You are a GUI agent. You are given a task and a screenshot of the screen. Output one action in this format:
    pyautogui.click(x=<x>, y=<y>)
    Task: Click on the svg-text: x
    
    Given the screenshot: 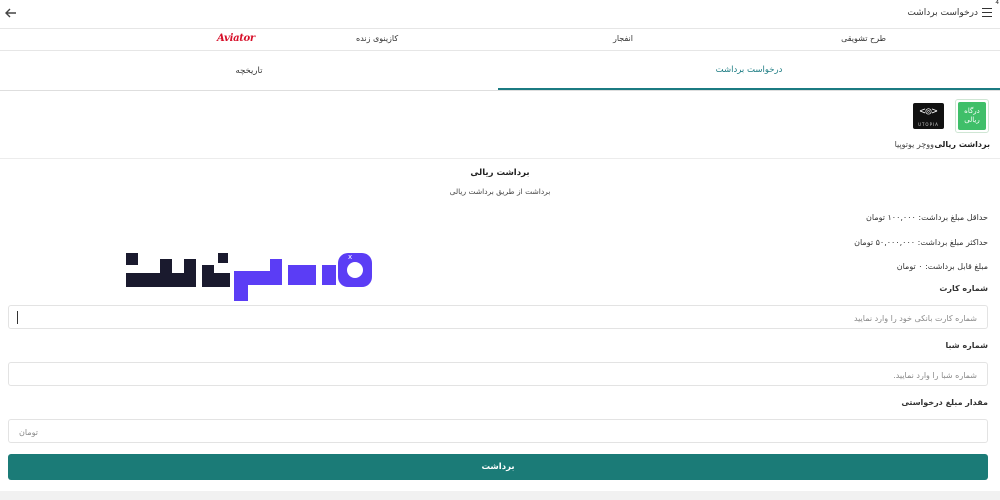 What is the action you would take?
    pyautogui.click(x=350, y=257)
    